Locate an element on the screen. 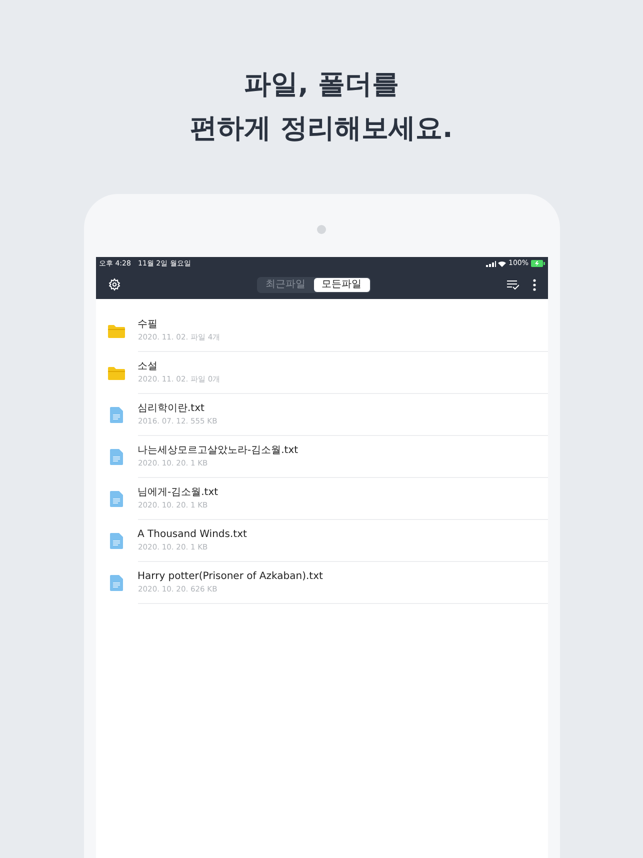 This screenshot has width=643, height=858. battery-icon is located at coordinates (537, 263).